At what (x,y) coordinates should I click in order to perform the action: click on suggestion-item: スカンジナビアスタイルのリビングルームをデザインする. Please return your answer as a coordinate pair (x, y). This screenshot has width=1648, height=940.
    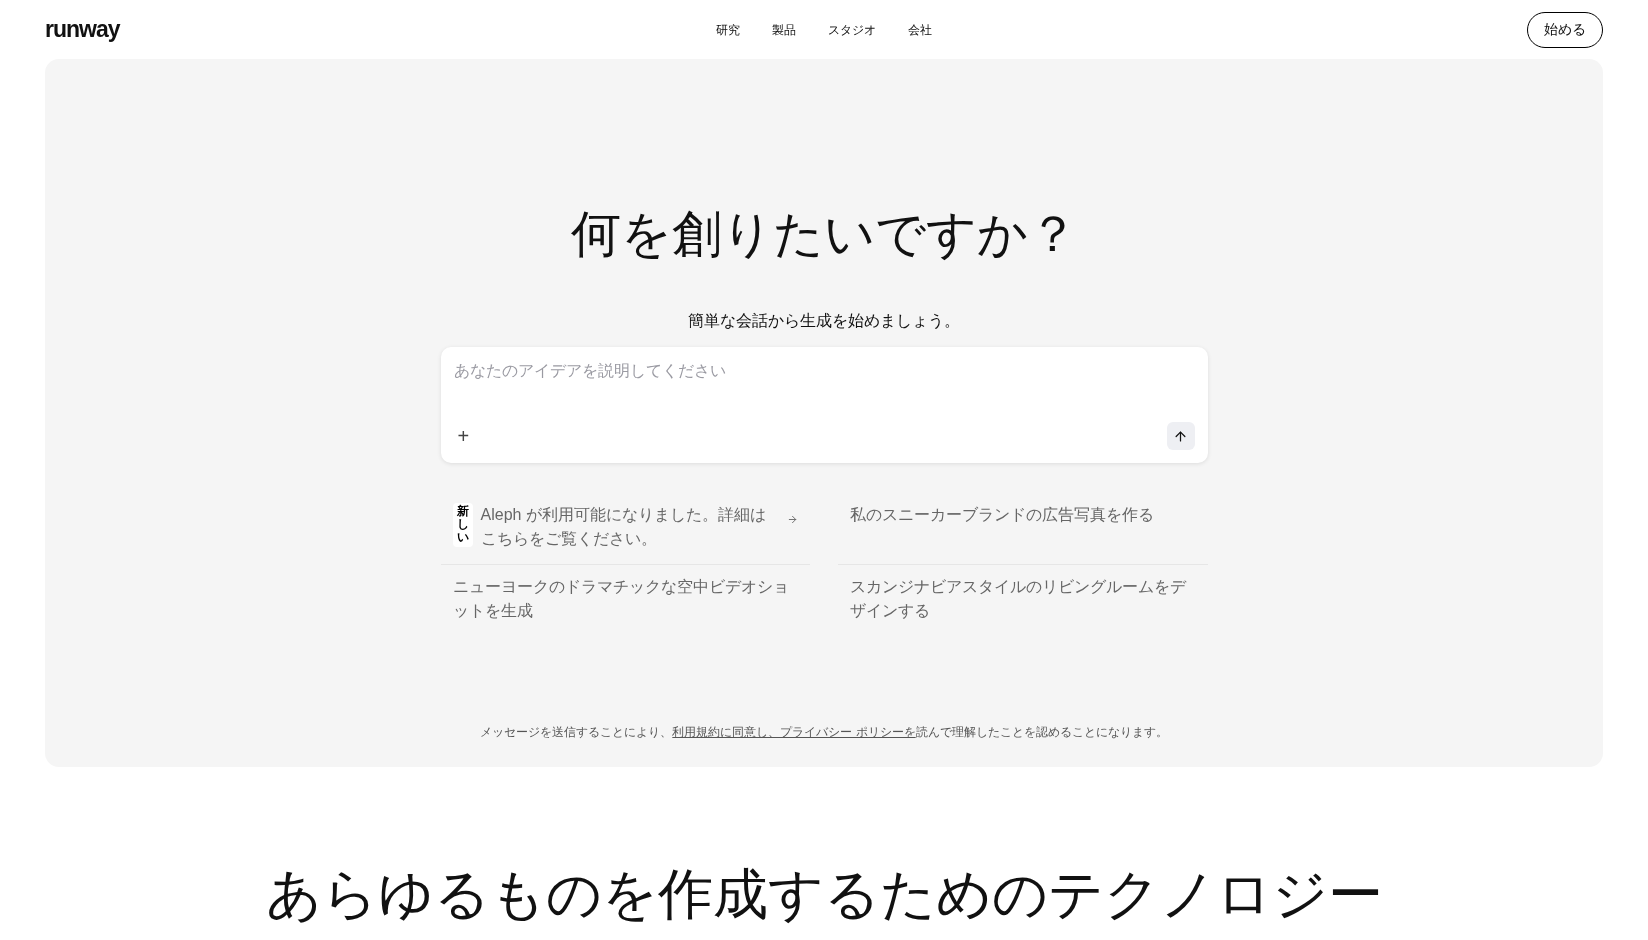
    Looking at the image, I should click on (1023, 601).